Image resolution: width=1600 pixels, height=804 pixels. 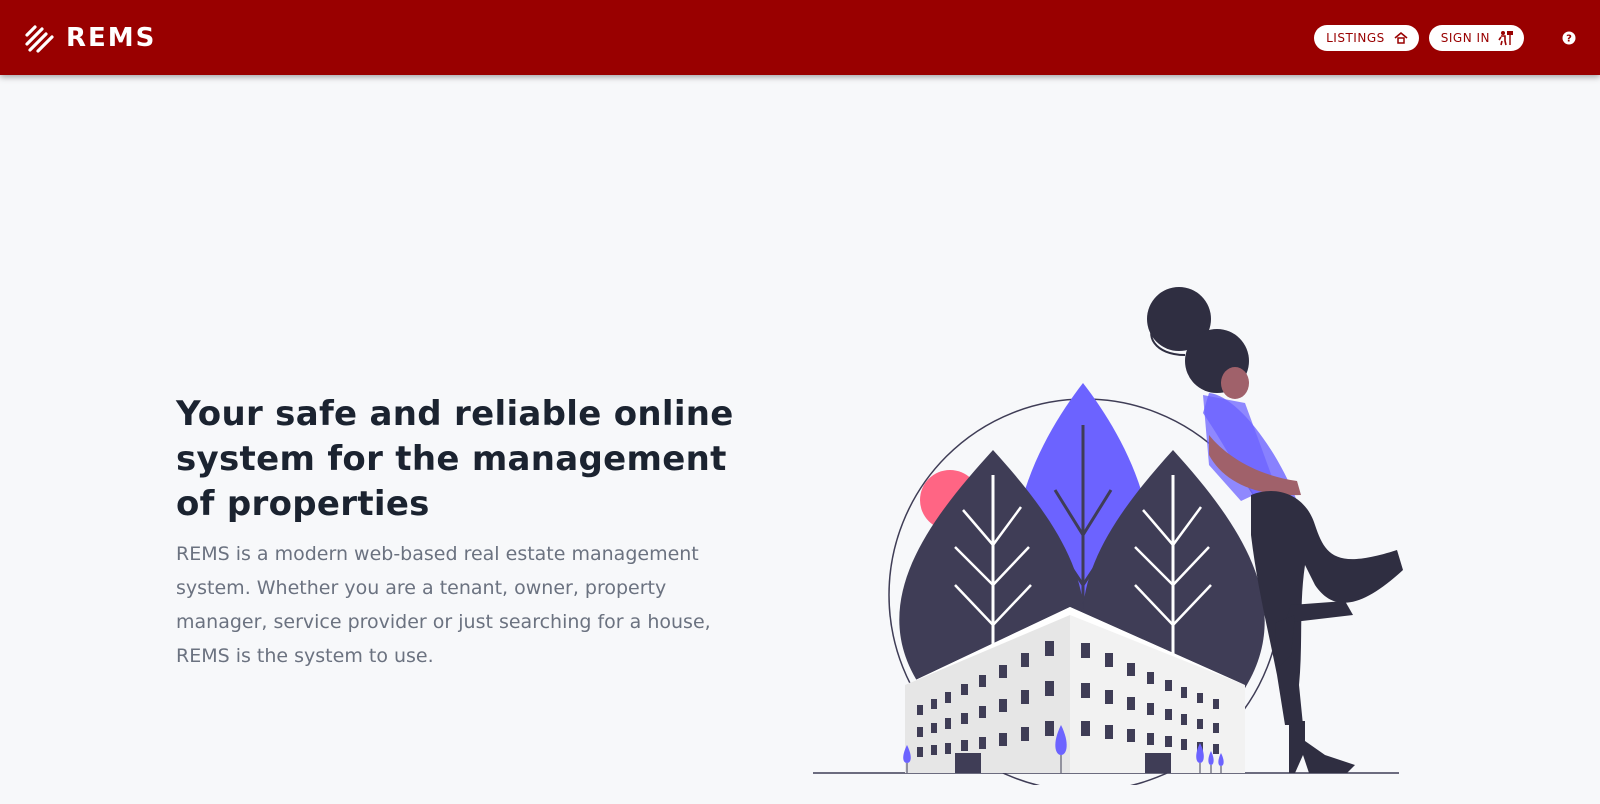 I want to click on brand-name: REMS, so click(x=111, y=37).